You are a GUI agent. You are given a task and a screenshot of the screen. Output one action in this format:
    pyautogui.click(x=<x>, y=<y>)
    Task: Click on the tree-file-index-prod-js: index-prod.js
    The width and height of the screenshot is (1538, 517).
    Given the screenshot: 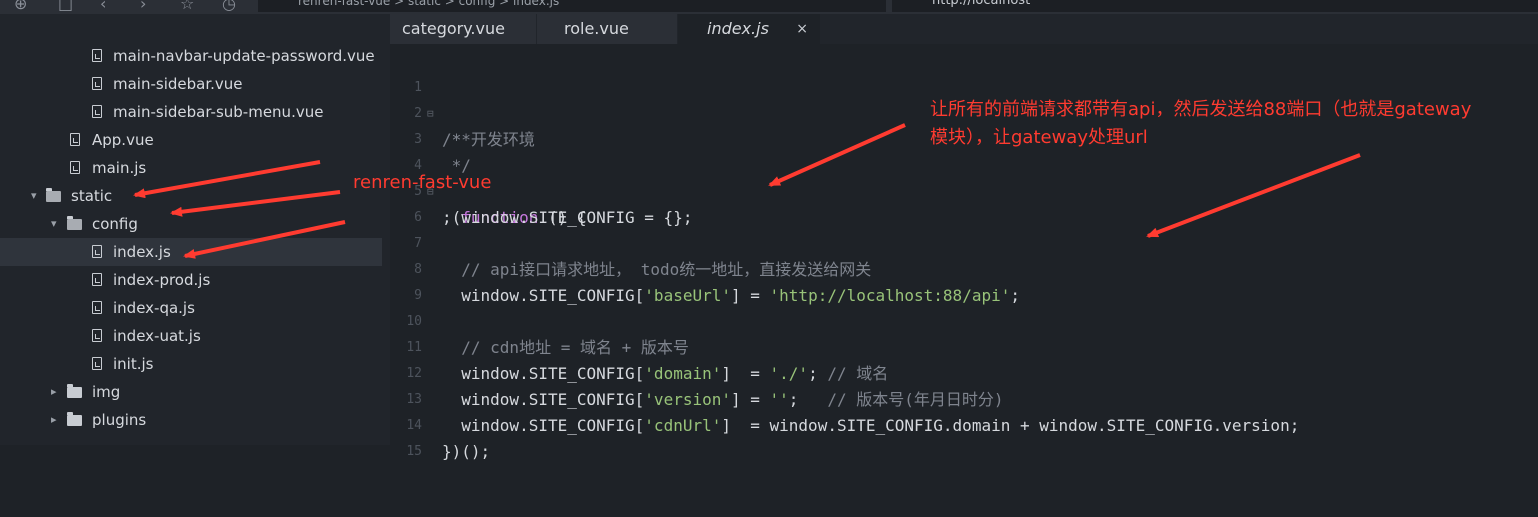 What is the action you would take?
    pyautogui.click(x=191, y=280)
    